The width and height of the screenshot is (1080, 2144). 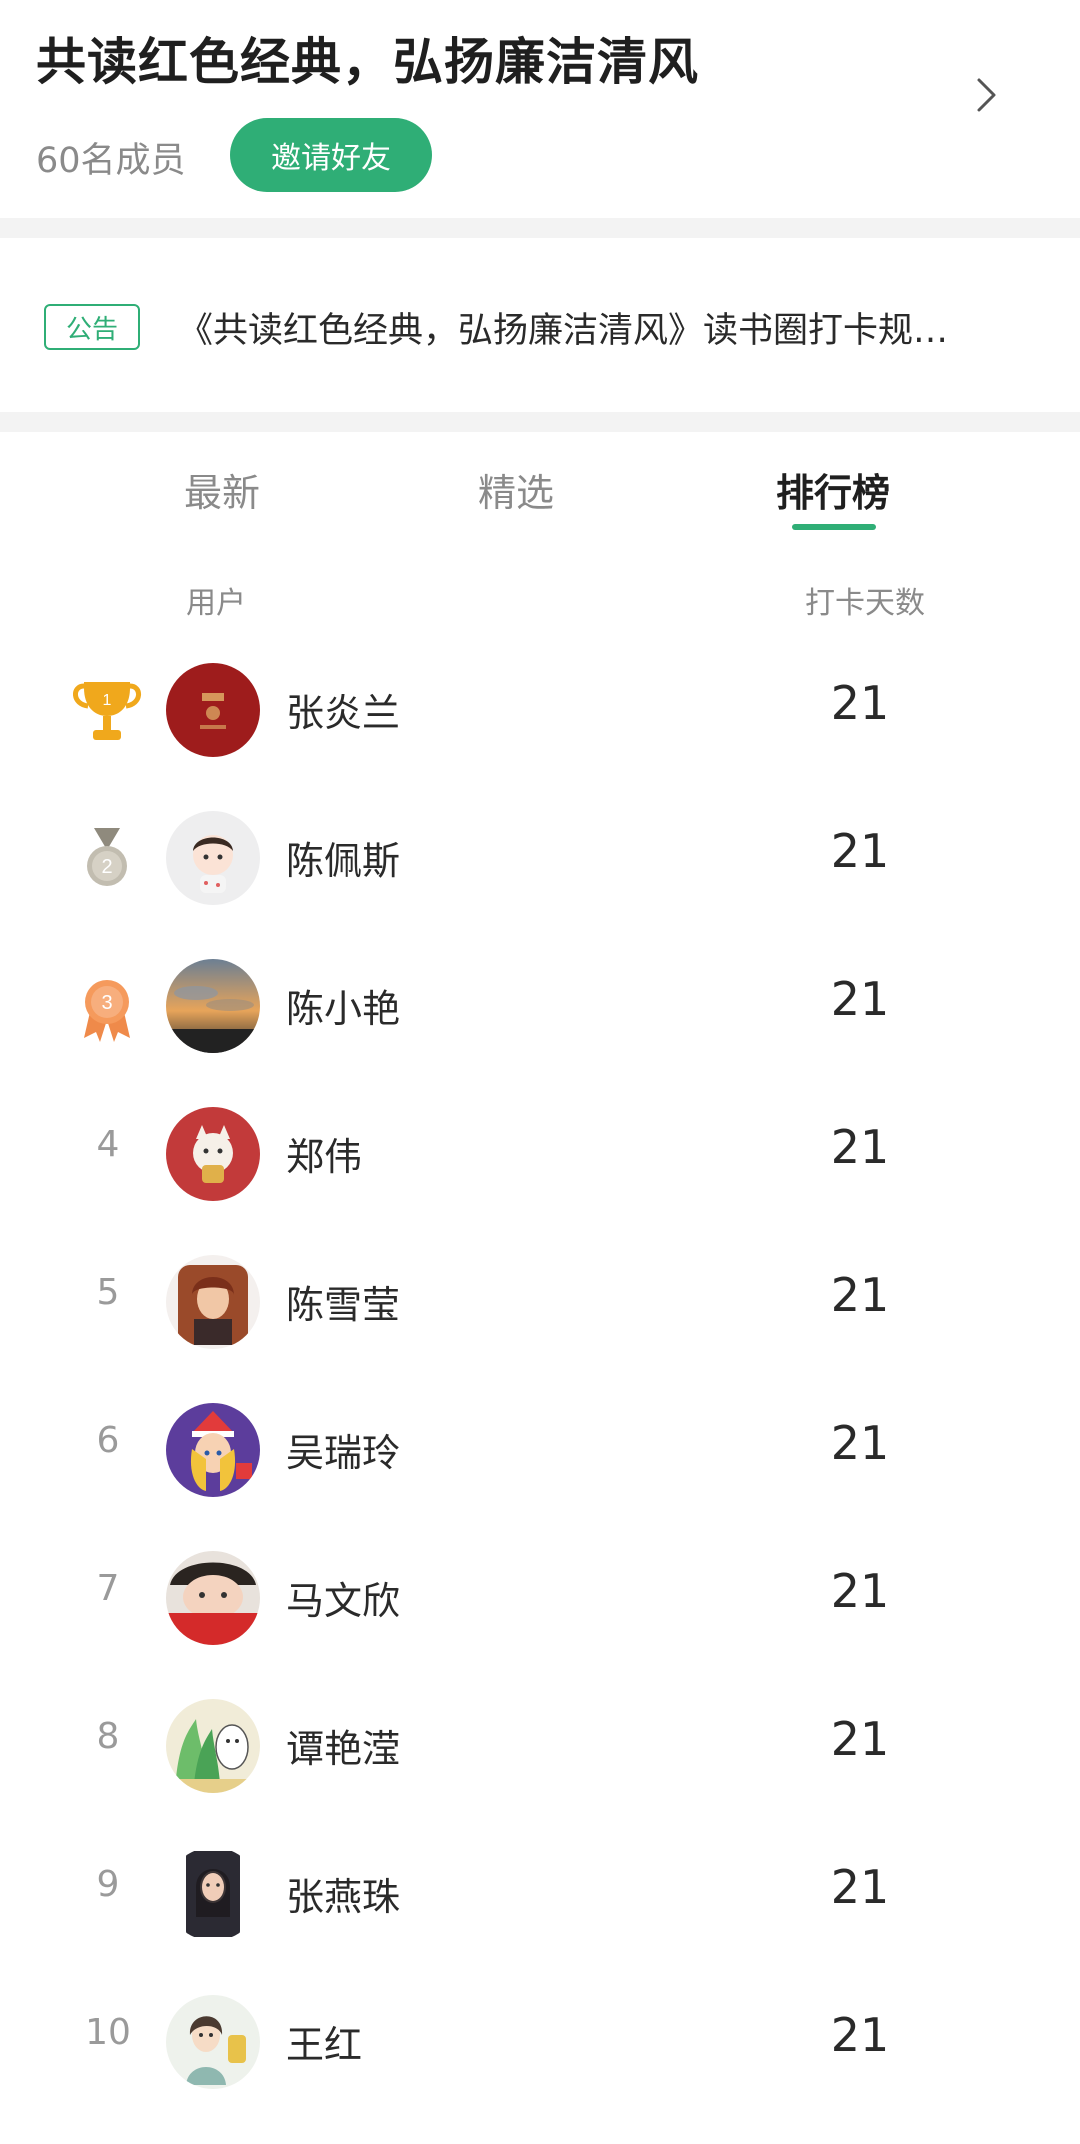 What do you see at coordinates (865, 603) in the screenshot?
I see `column-header-checkin-days: 打卡天数` at bounding box center [865, 603].